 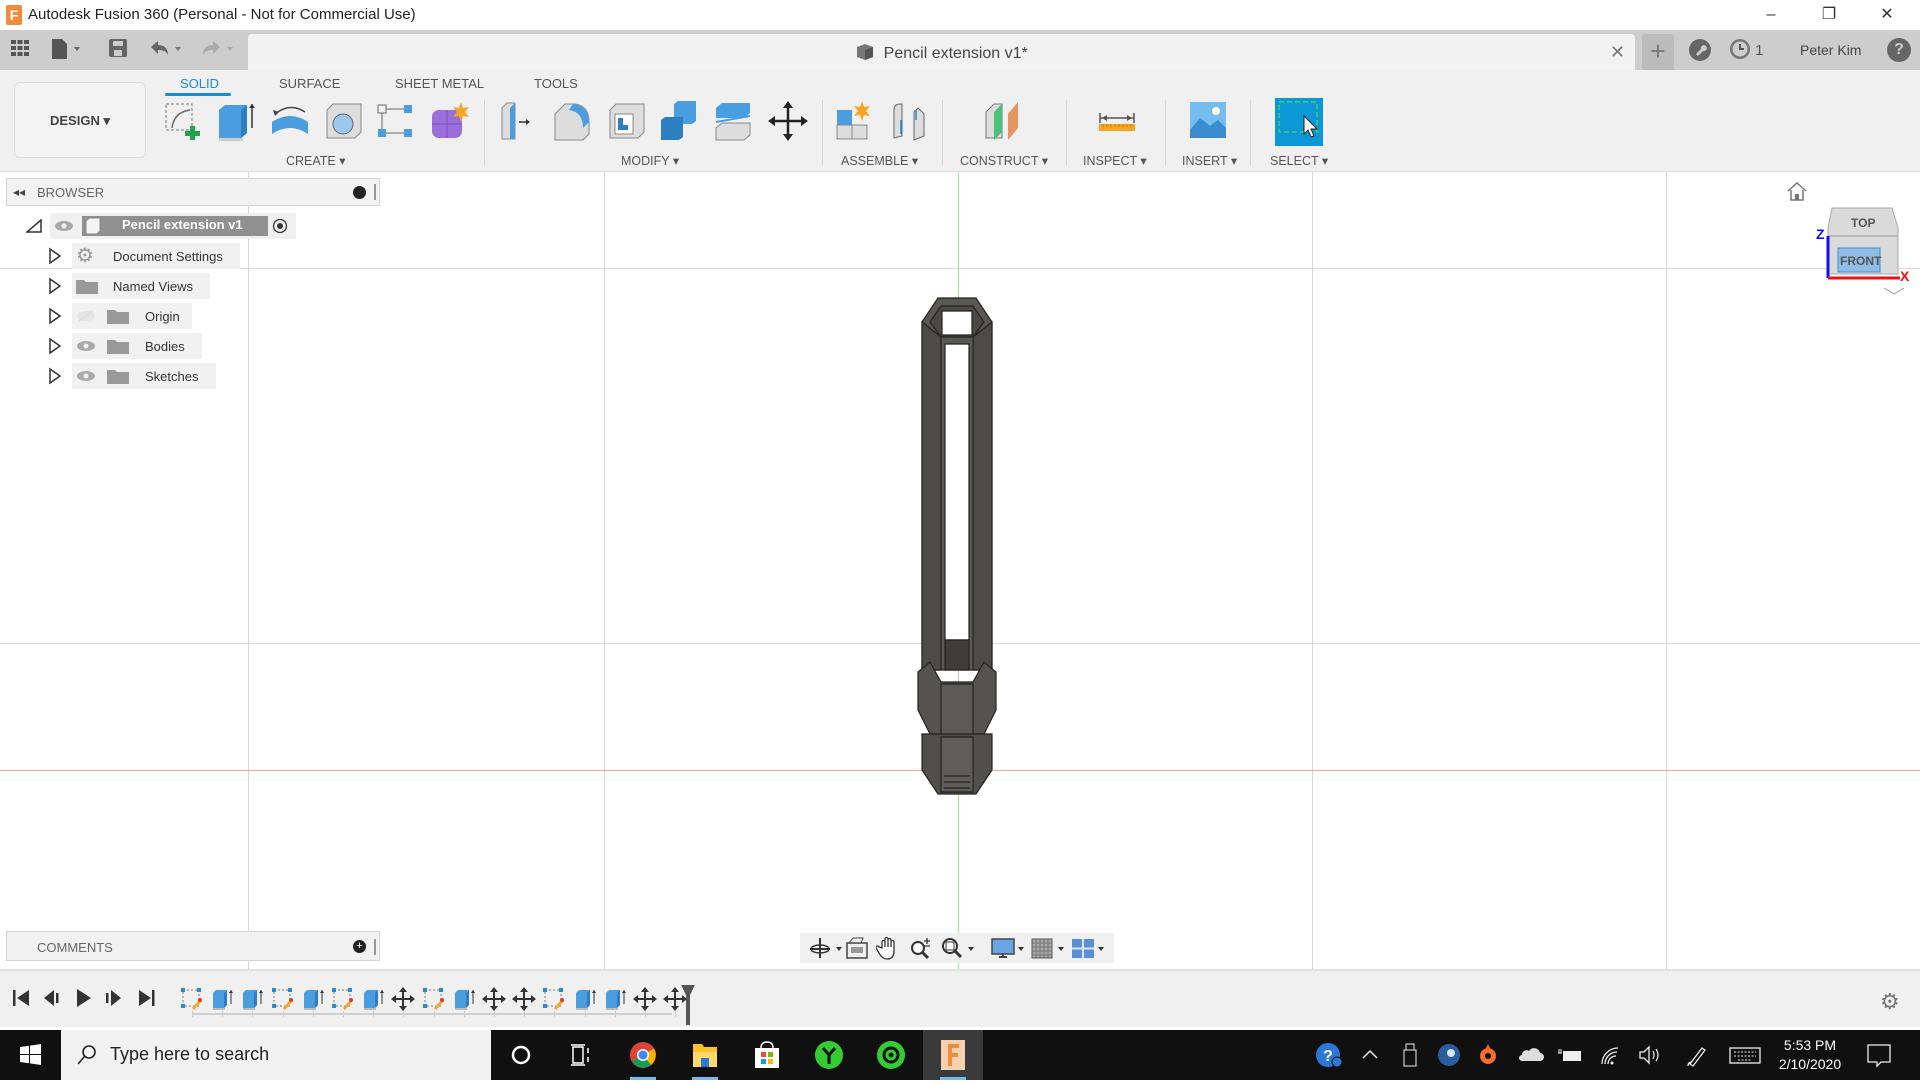 I want to click on microsoft-store-icon, so click(x=767, y=1055).